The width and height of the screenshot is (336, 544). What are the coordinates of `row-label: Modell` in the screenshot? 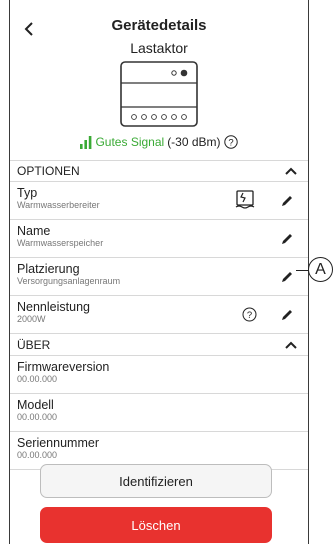 It's located at (35, 405).